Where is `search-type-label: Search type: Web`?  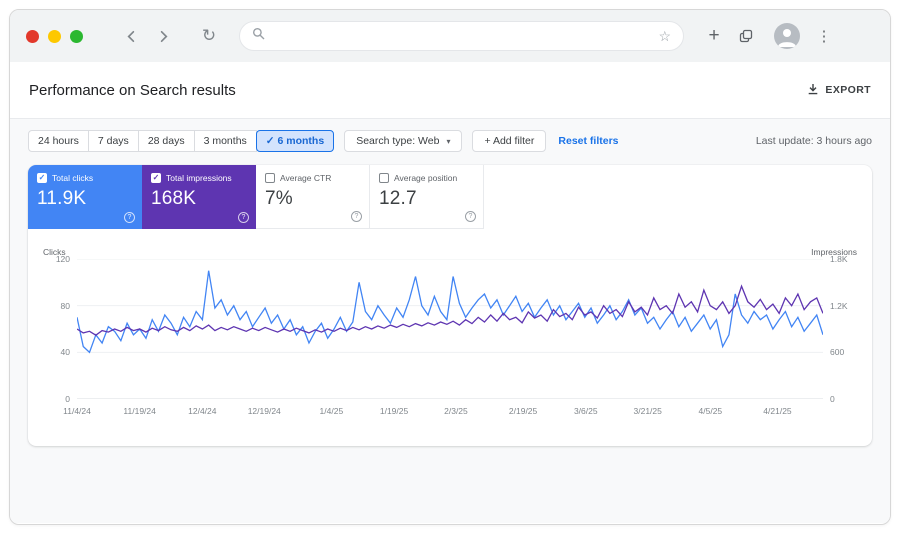 search-type-label: Search type: Web is located at coordinates (398, 141).